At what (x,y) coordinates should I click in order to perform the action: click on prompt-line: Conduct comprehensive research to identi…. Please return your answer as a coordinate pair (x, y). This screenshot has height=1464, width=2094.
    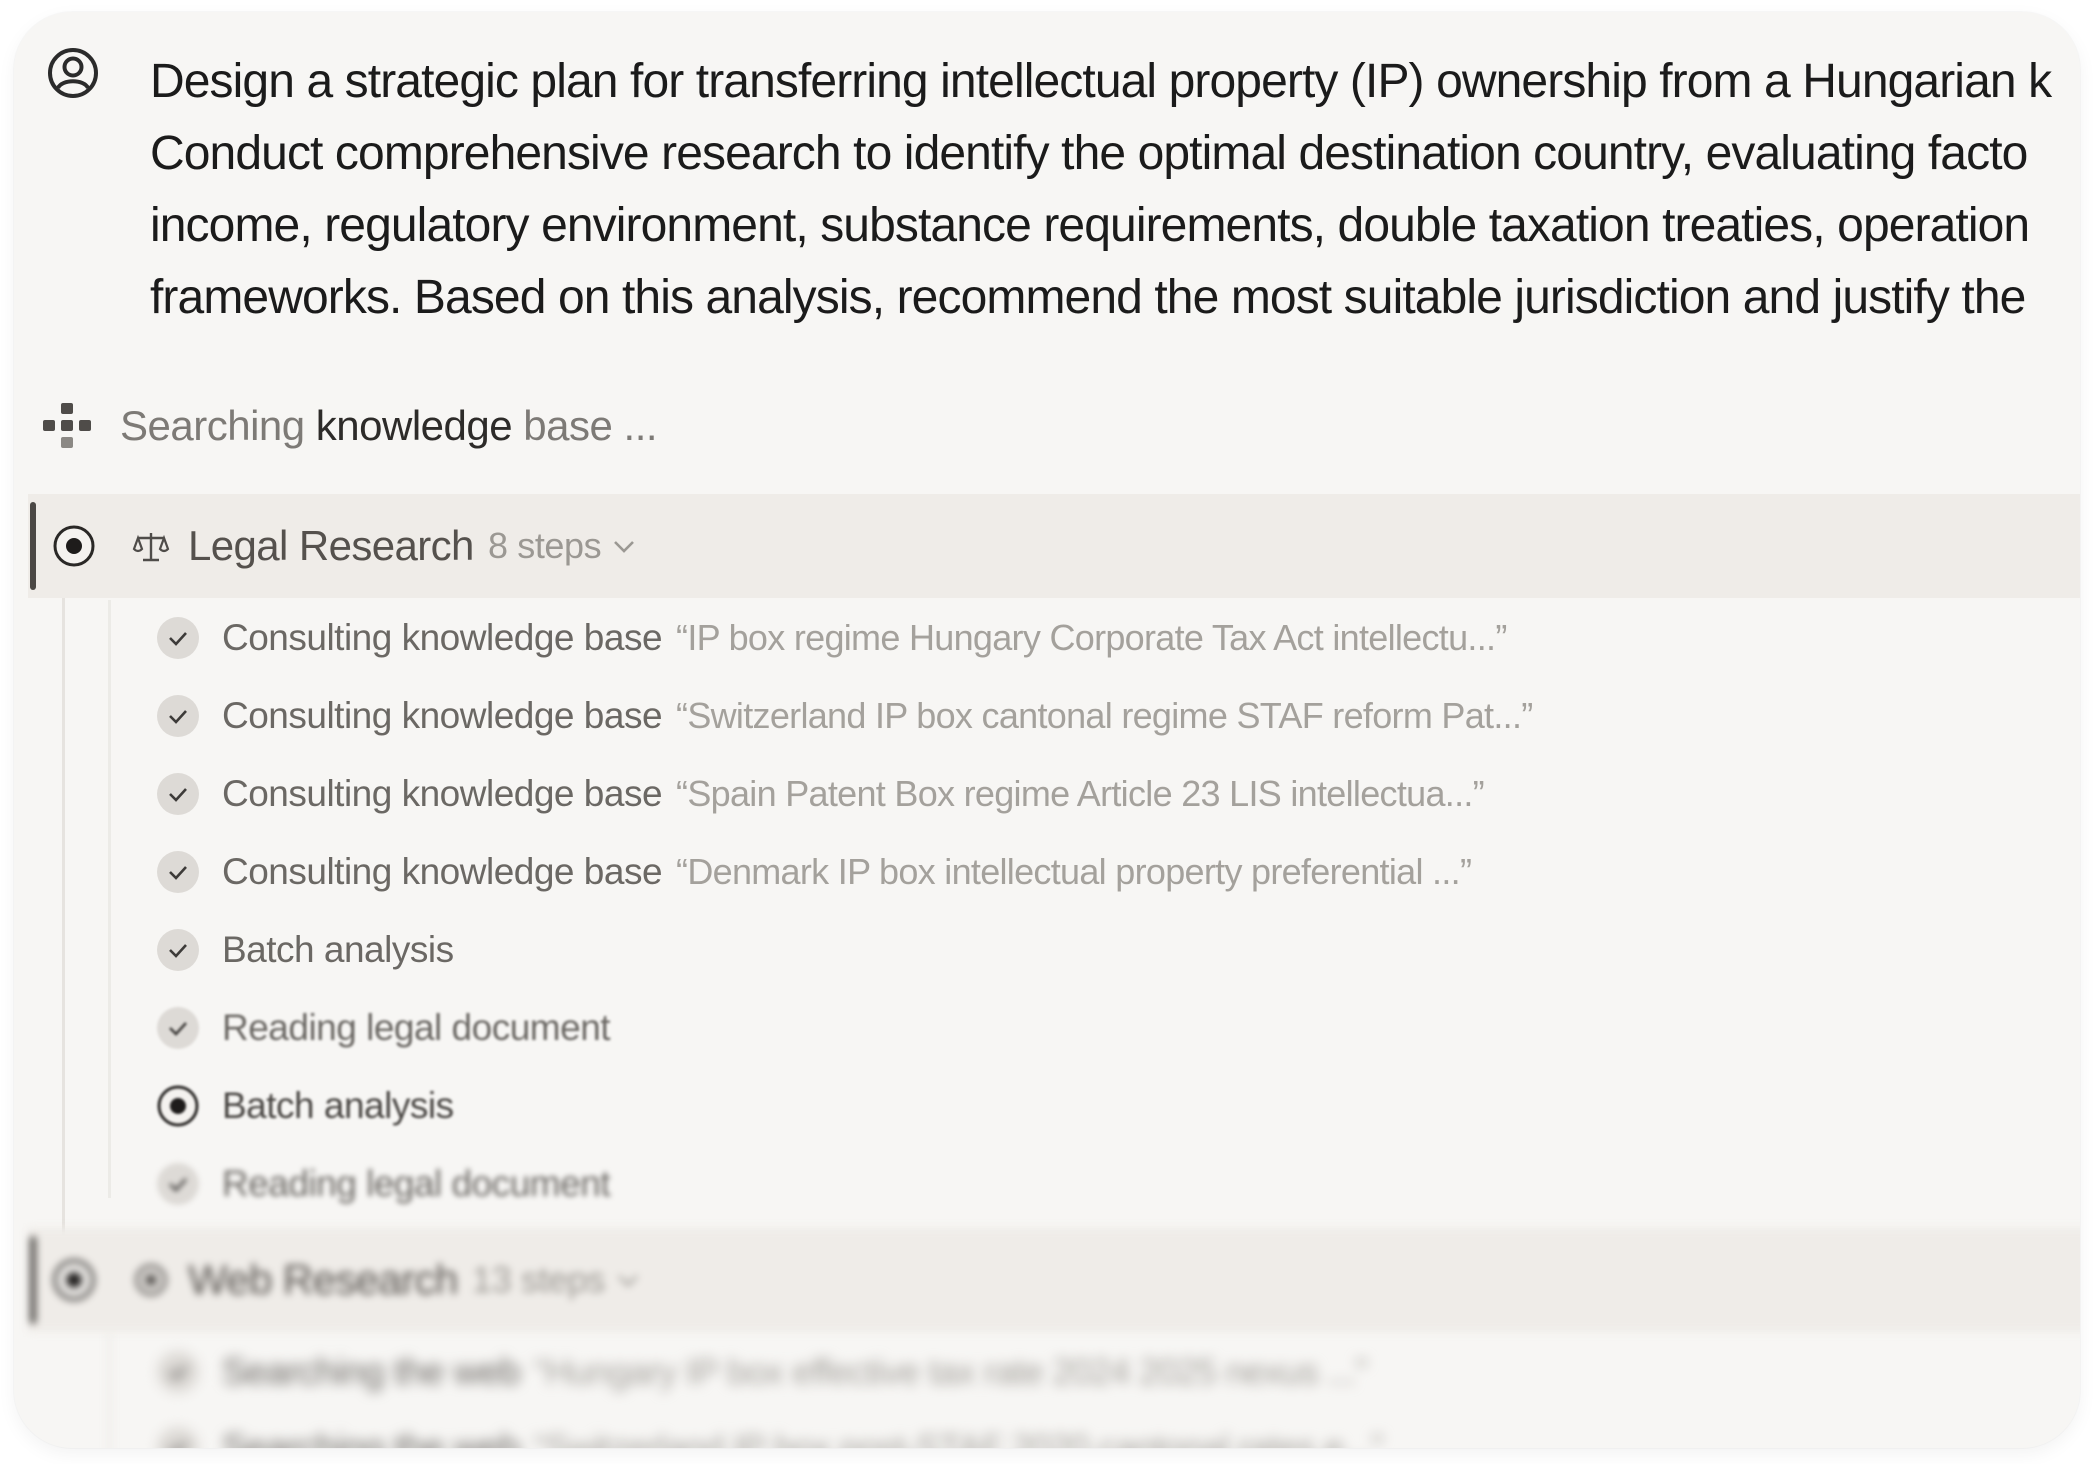
    Looking at the image, I should click on (1089, 153).